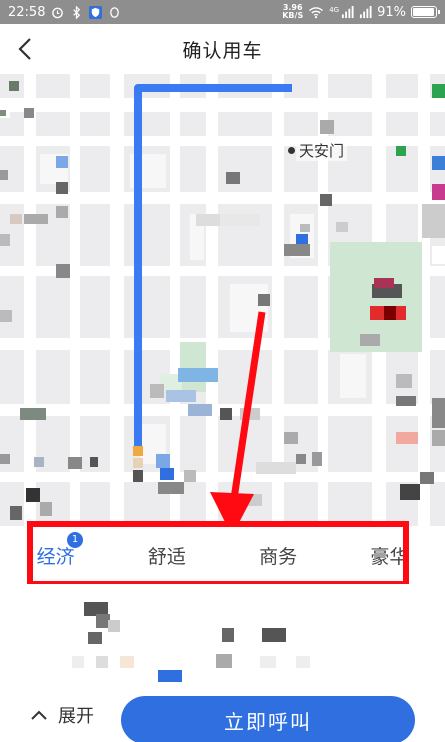 This screenshot has height=742, width=445. What do you see at coordinates (58, 12) in the screenshot?
I see `alarm-icon` at bounding box center [58, 12].